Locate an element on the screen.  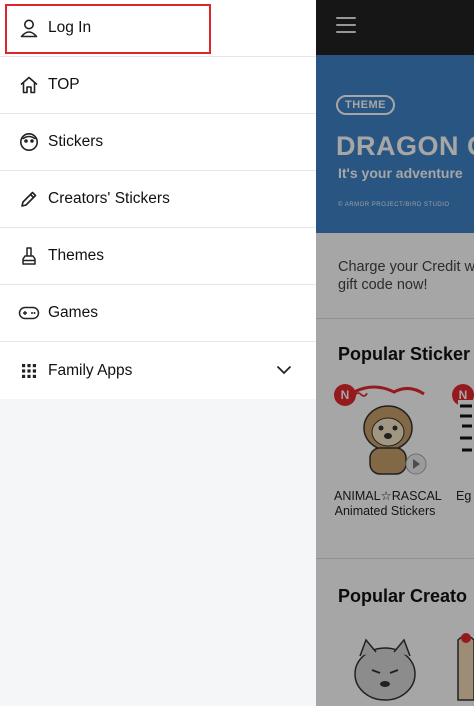
menu-label: Games is located at coordinates (73, 312).